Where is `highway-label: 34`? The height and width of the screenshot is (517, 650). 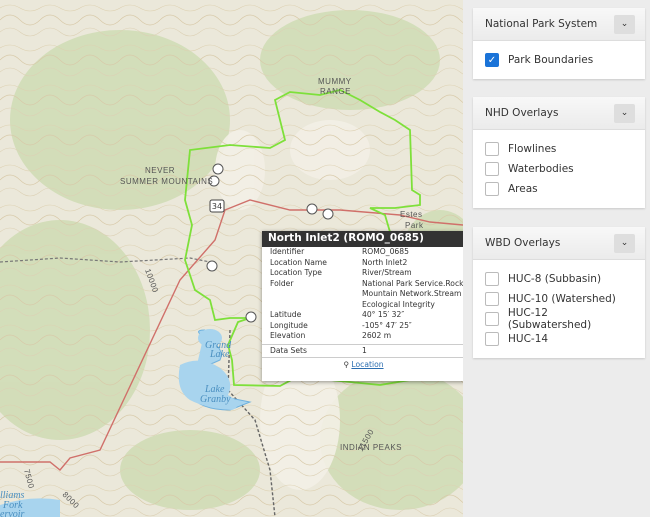
highway-label: 34 is located at coordinates (217, 206).